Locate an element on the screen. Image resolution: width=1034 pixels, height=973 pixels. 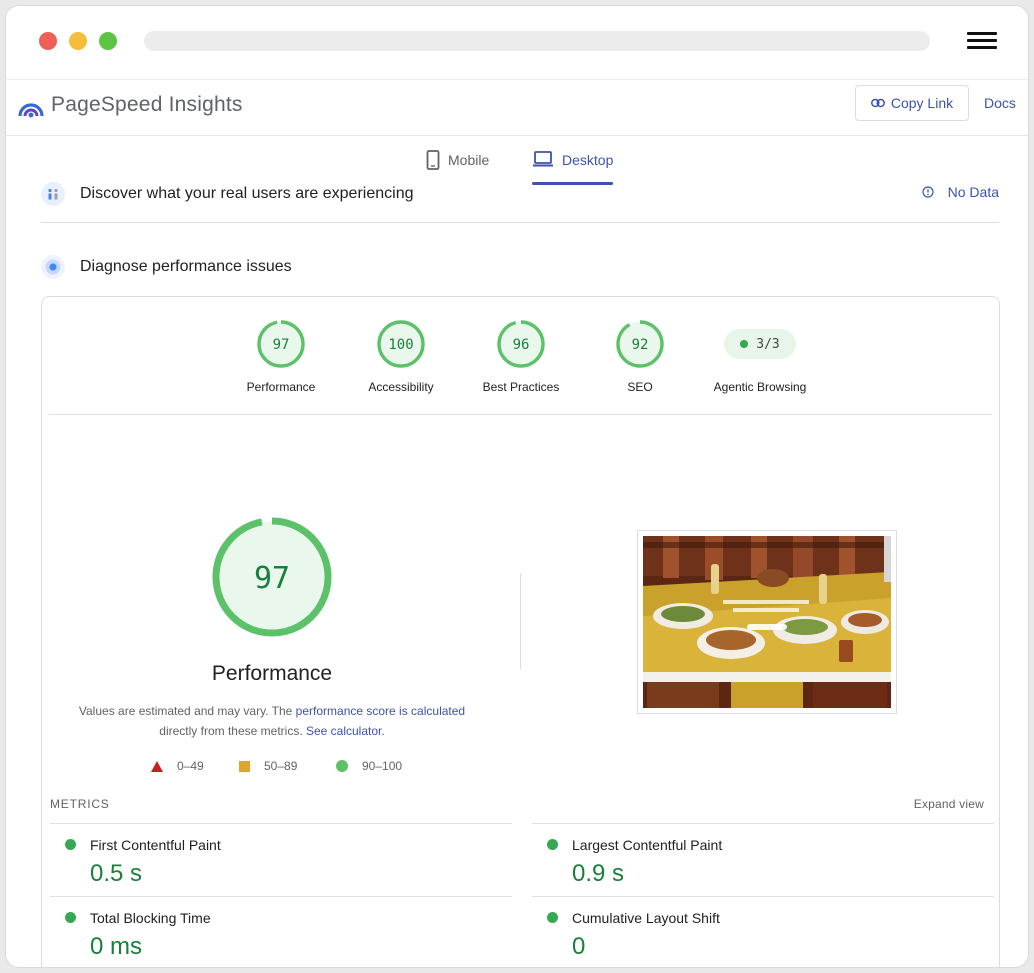
circle-pass-icon is located at coordinates (342, 766).